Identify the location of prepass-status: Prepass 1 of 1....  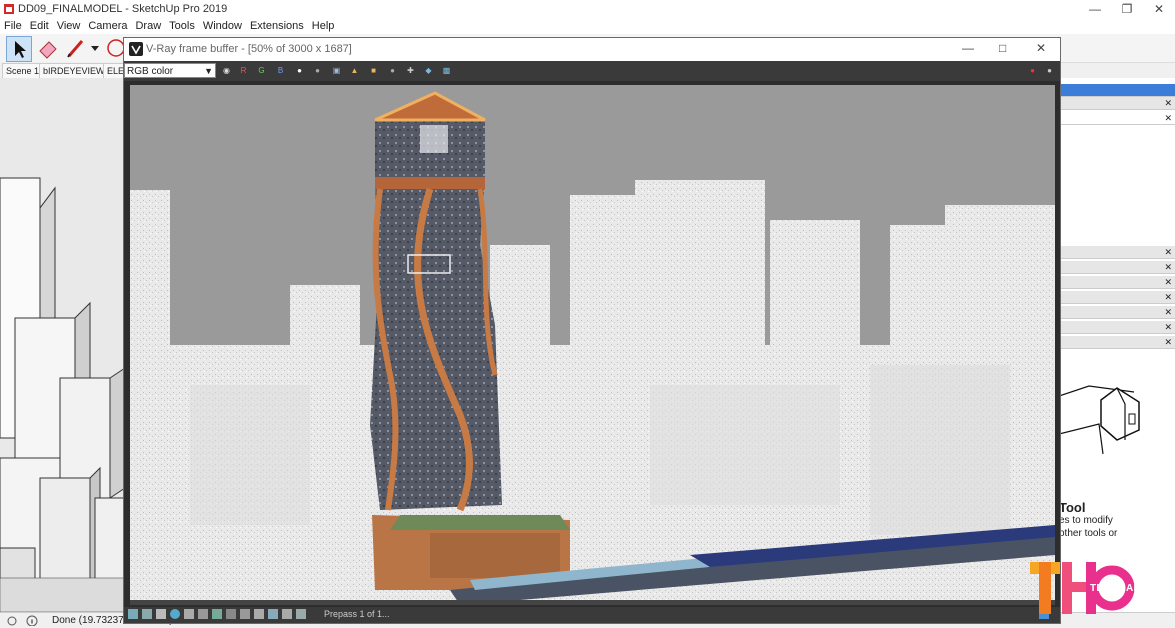
(357, 614).